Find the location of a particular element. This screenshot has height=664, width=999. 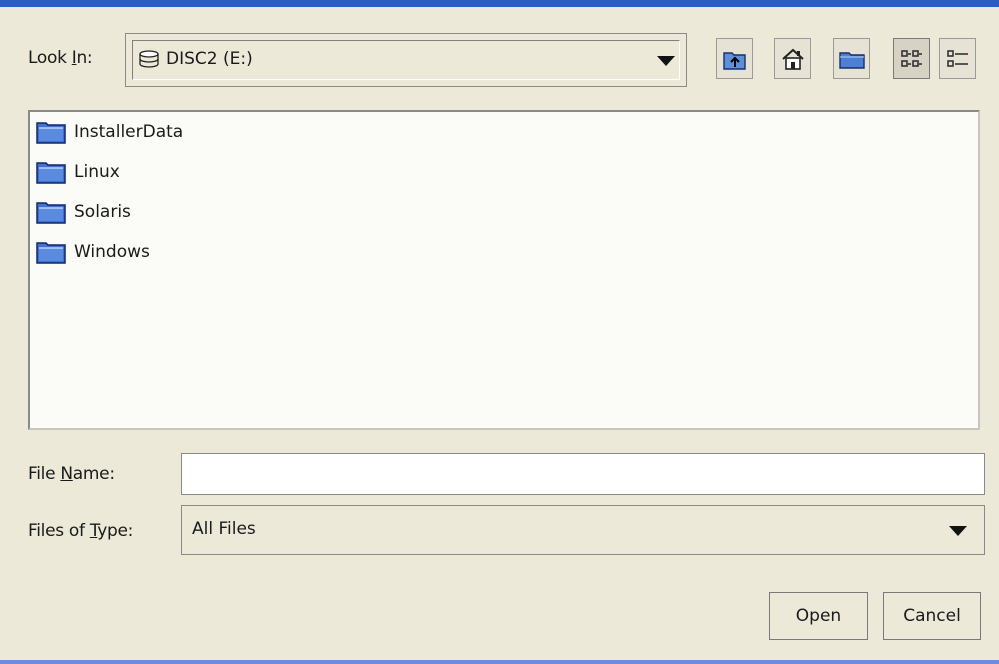

list-item-label: Solaris is located at coordinates (102, 212).